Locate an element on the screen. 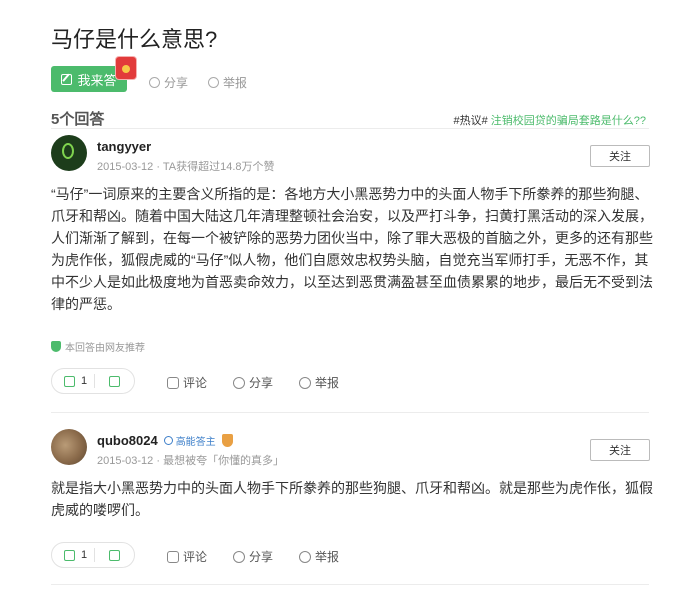 This screenshot has width=700, height=590. red-packet-icon is located at coordinates (126, 68).